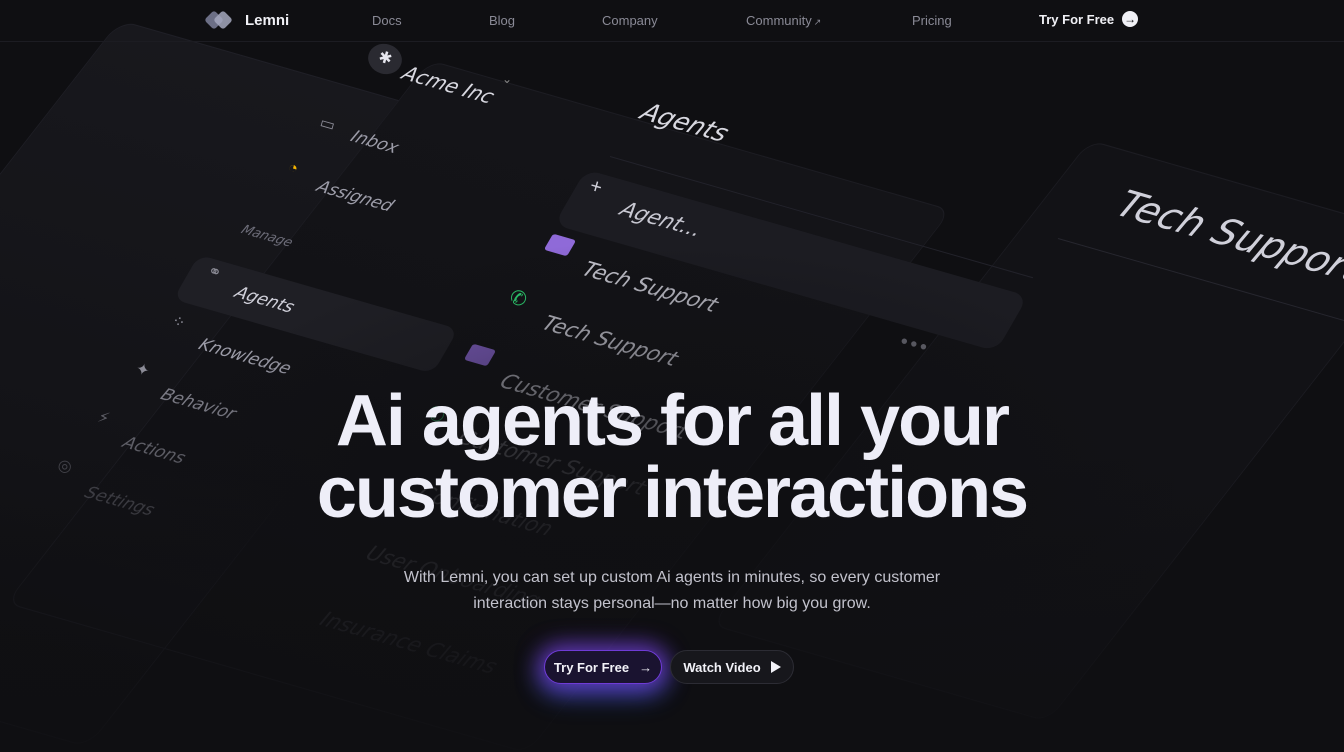  What do you see at coordinates (775, 667) in the screenshot?
I see `play-icon` at bounding box center [775, 667].